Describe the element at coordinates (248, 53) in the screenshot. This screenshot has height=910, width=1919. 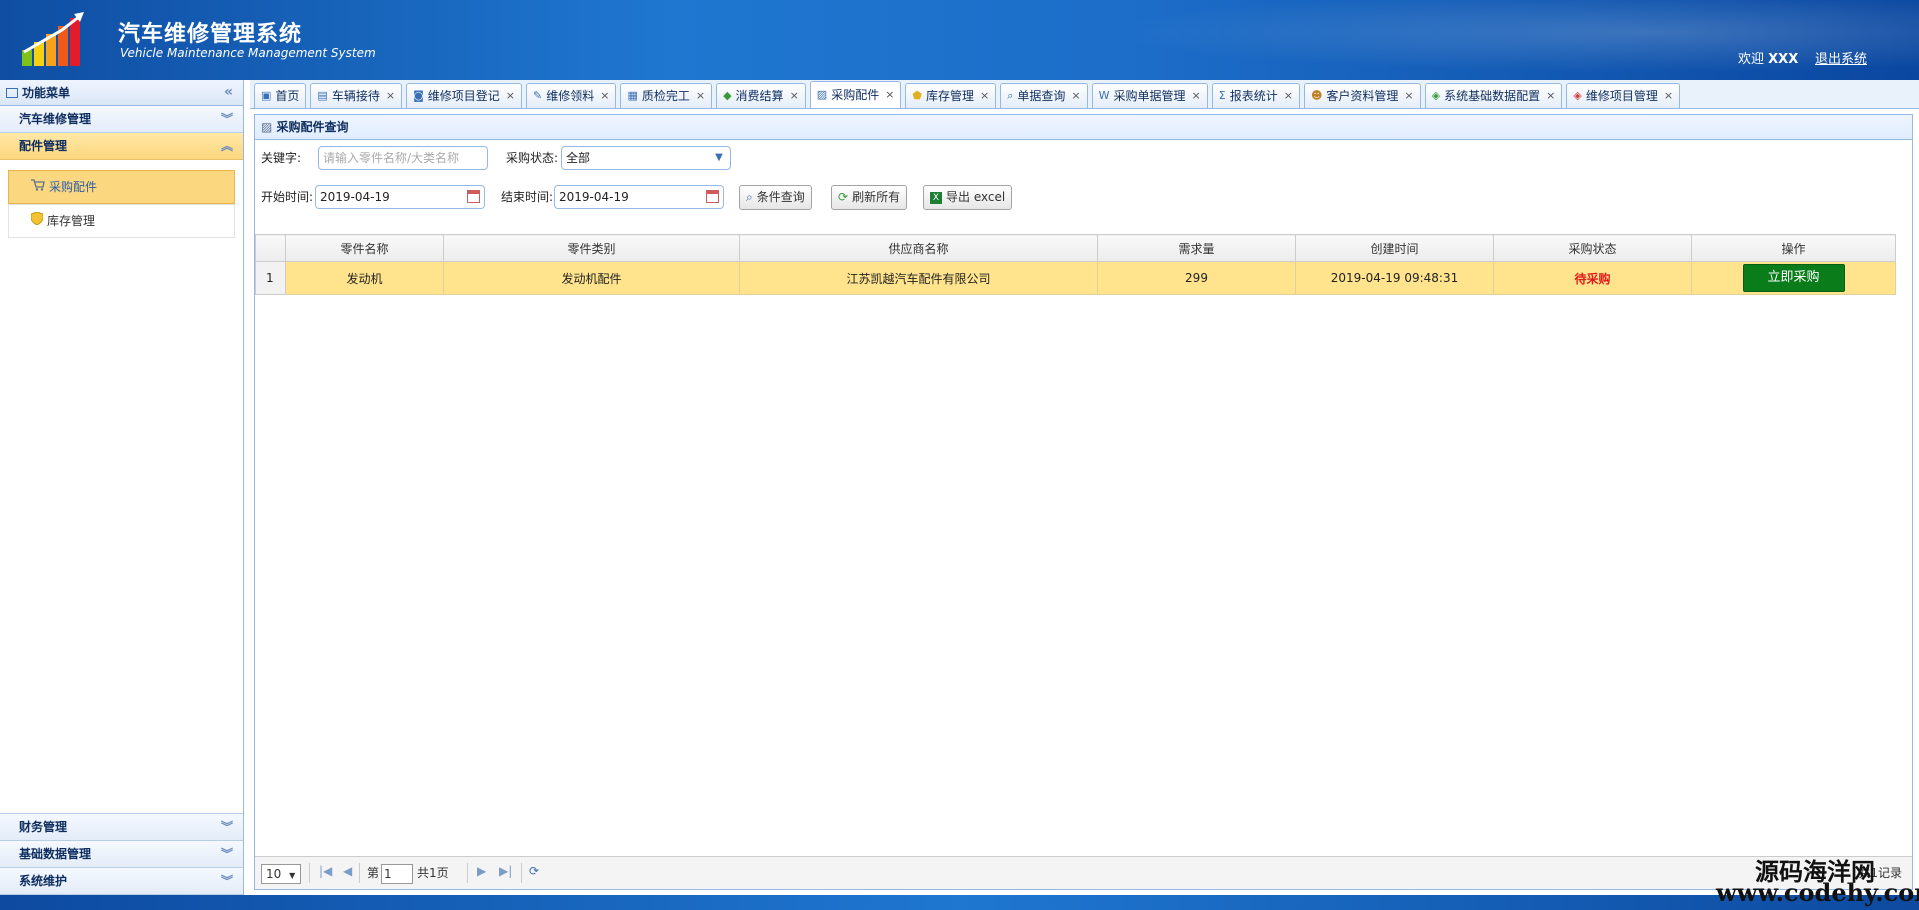
I see `app-subtitle: Vehicle Maintenance Management System` at that location.